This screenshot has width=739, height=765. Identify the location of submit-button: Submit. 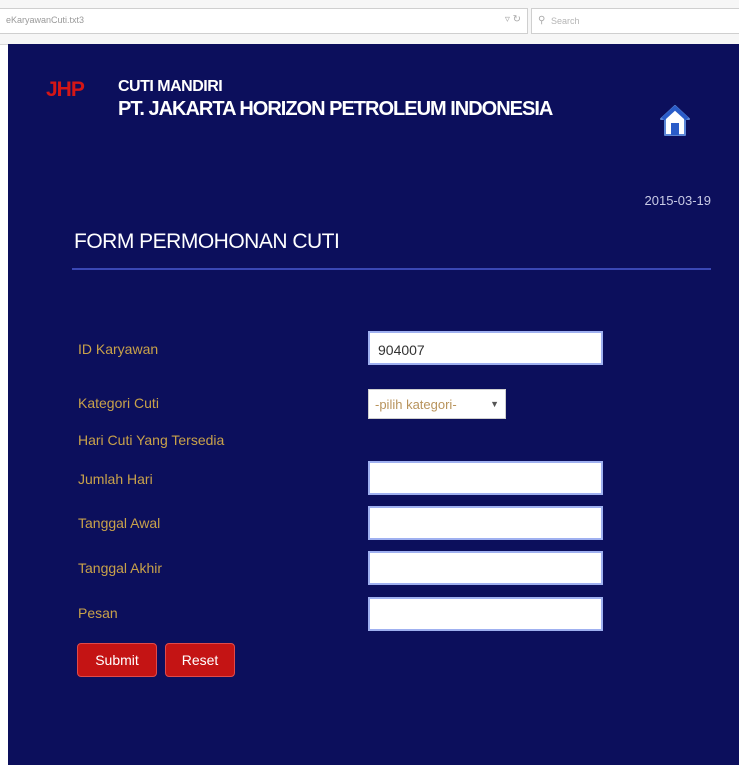
(117, 660).